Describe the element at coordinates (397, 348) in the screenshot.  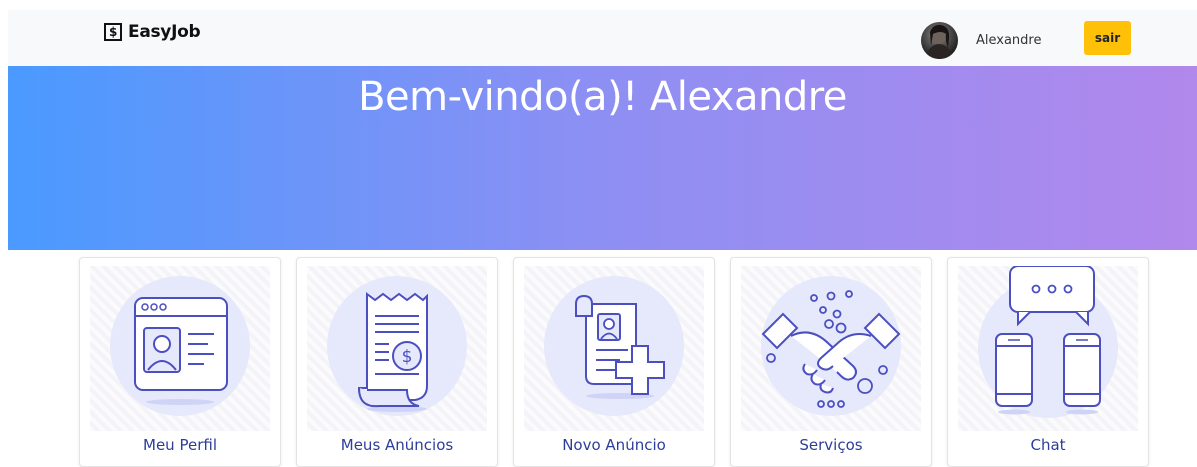
I see `receipt-dollar-icon: $` at that location.